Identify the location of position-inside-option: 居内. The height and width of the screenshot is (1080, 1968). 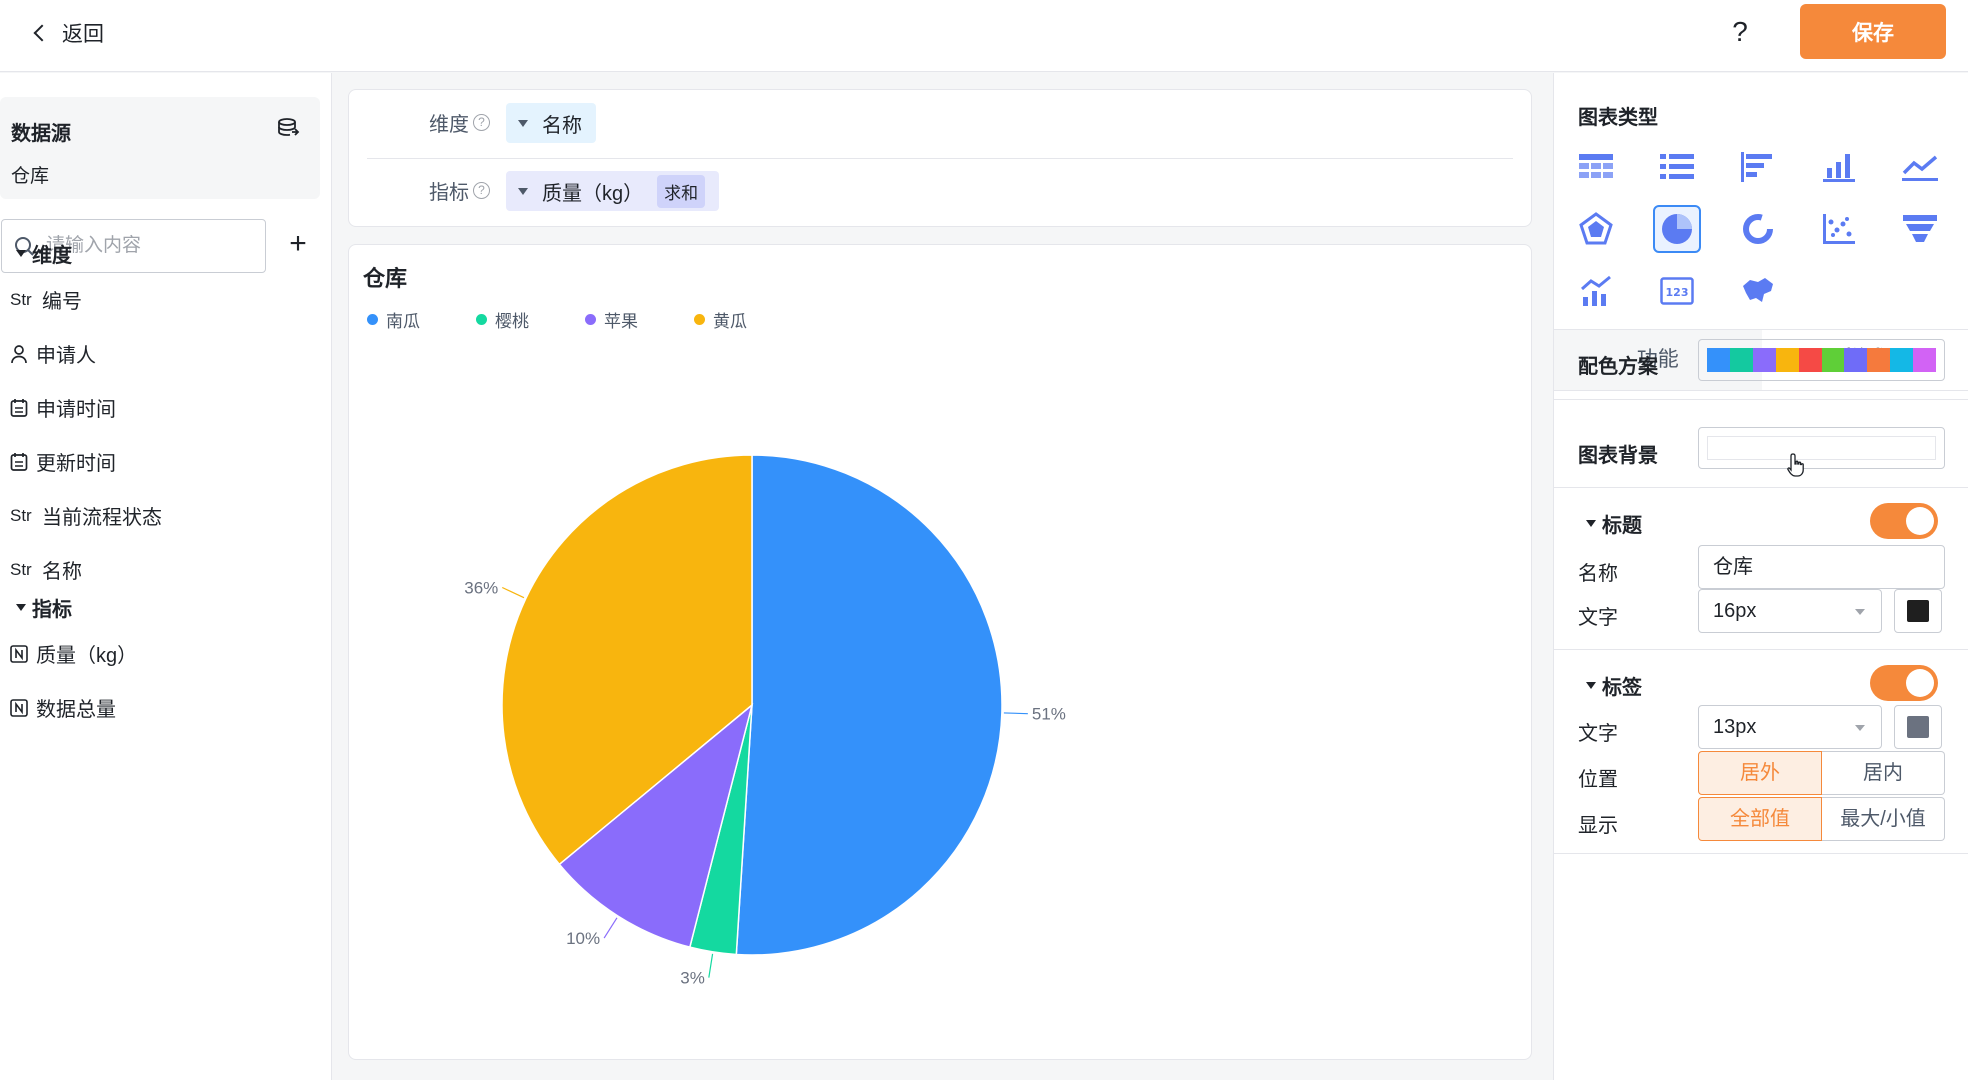
(1883, 773).